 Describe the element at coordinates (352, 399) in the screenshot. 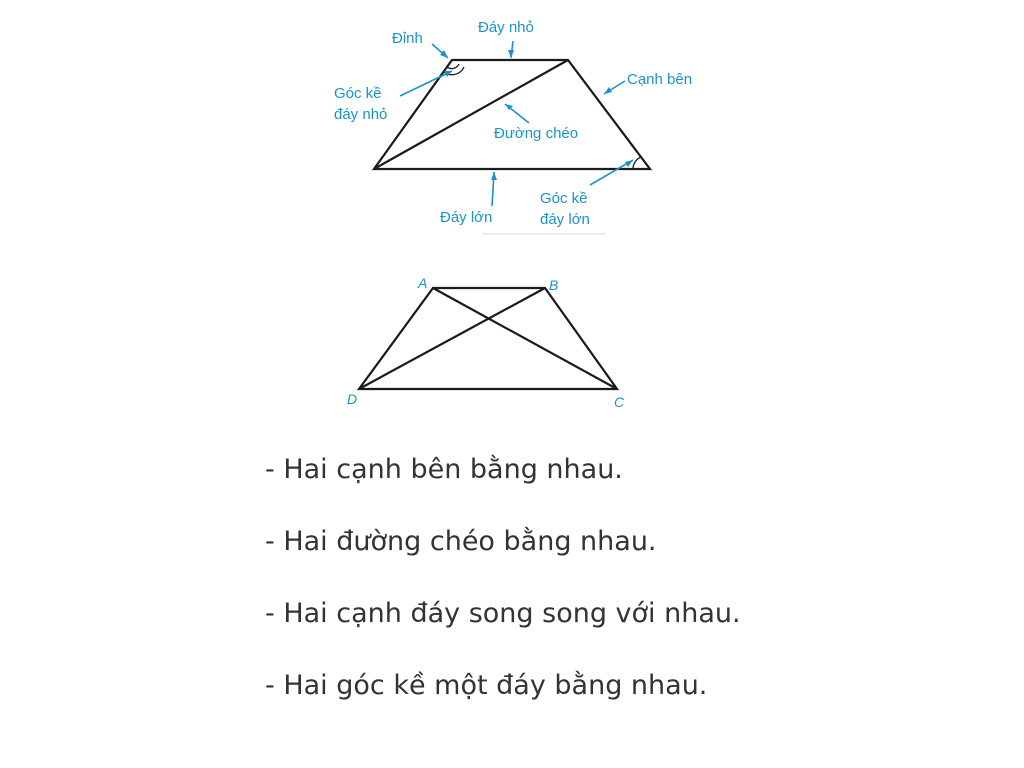

I see `vertex-d-label: D` at that location.